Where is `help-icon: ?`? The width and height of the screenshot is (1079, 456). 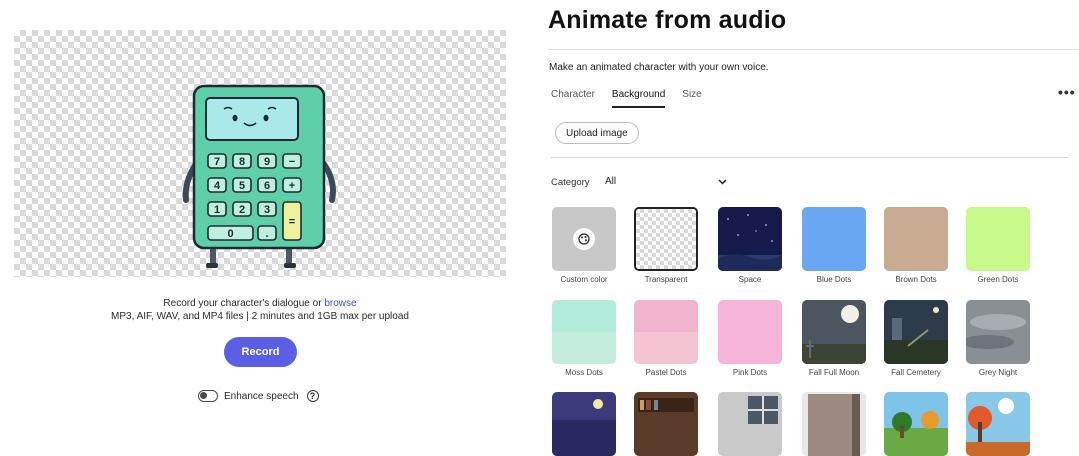 help-icon: ? is located at coordinates (312, 396).